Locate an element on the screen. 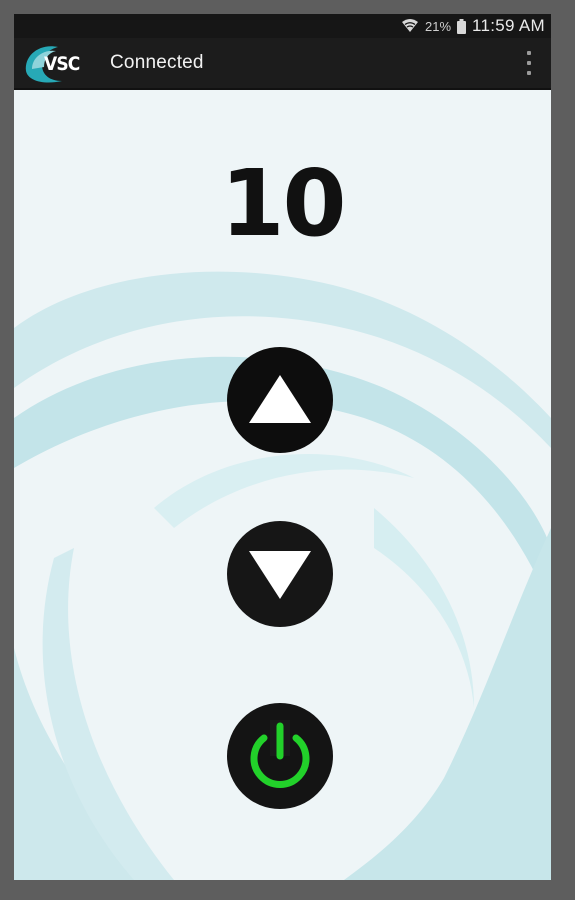 The image size is (575, 900). triangle-up-icon is located at coordinates (280, 399).